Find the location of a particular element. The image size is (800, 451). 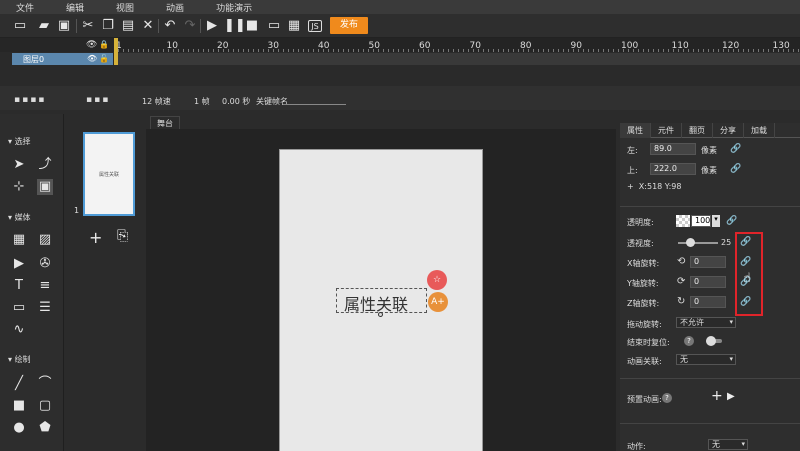

add-animation-icon: ☆ is located at coordinates (437, 280).